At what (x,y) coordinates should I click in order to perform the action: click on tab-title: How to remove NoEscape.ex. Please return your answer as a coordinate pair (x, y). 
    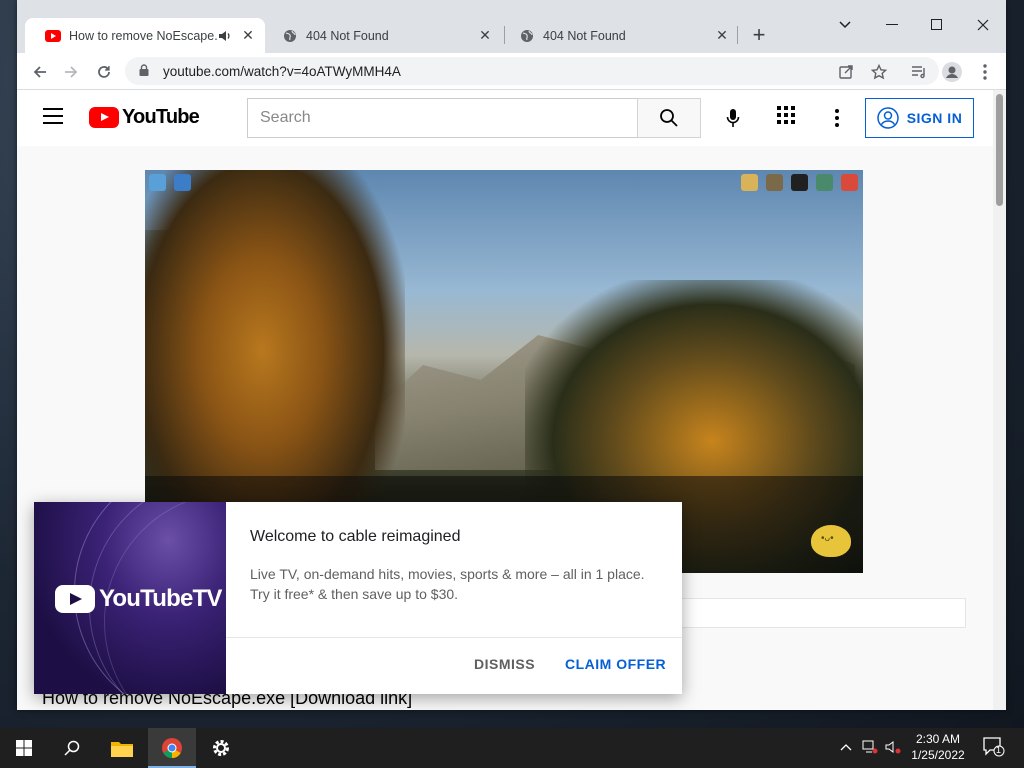
    Looking at the image, I should click on (143, 35).